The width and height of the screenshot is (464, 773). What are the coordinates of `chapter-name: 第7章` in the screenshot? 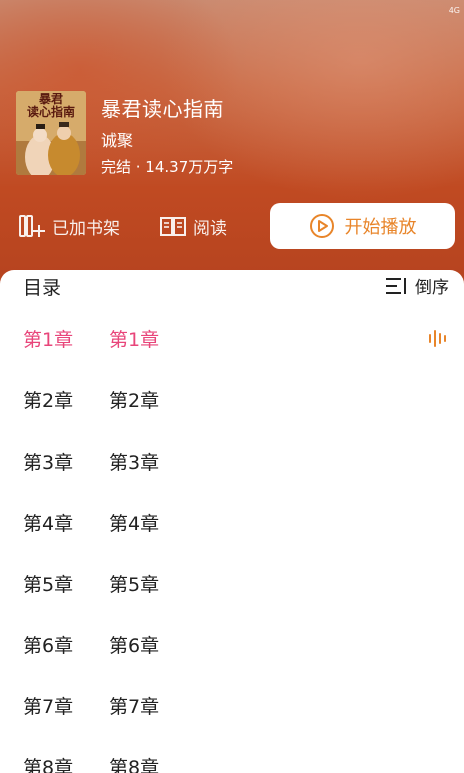 It's located at (134, 707).